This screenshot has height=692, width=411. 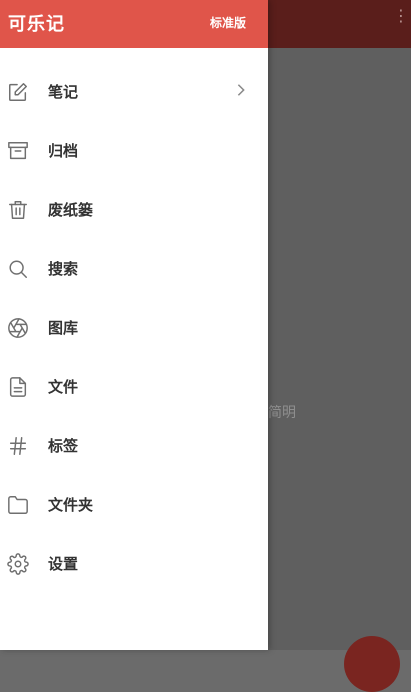 I want to click on edit-icon, so click(x=18, y=92).